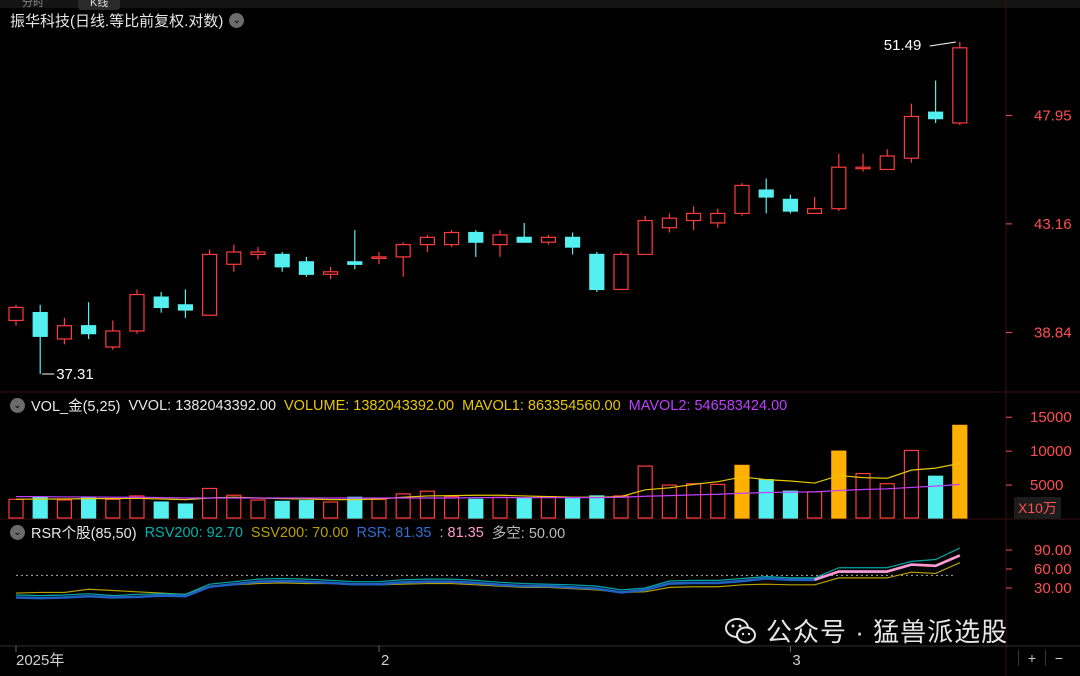  Describe the element at coordinates (1037, 508) in the screenshot. I see `volume-unit-label: X10万` at that location.